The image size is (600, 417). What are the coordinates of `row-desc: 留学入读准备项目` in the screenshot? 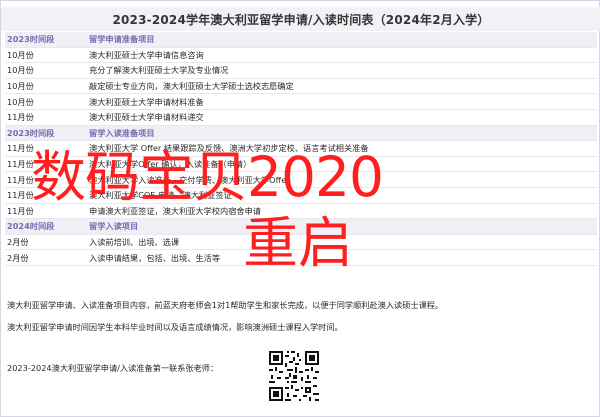 It's located at (122, 132).